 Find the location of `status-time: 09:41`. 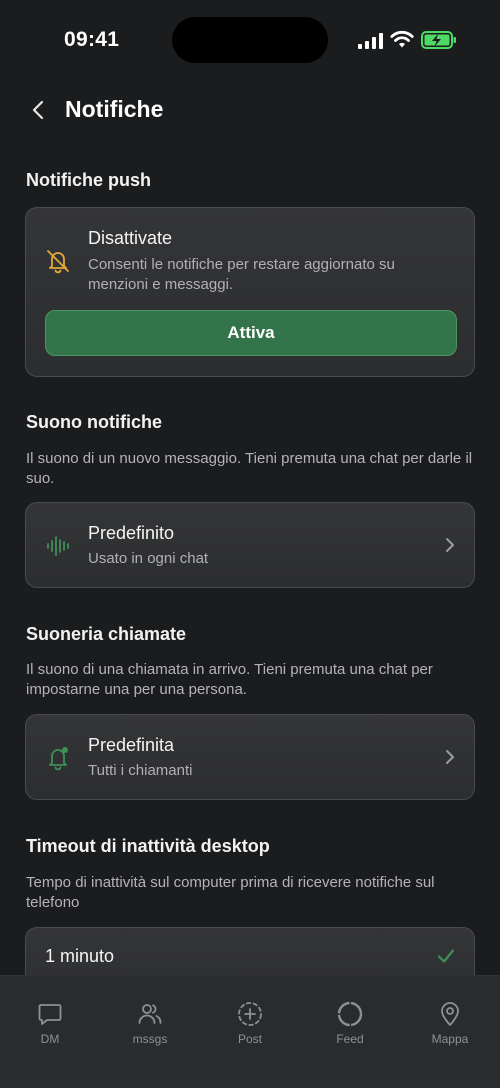

status-time: 09:41 is located at coordinates (92, 39).